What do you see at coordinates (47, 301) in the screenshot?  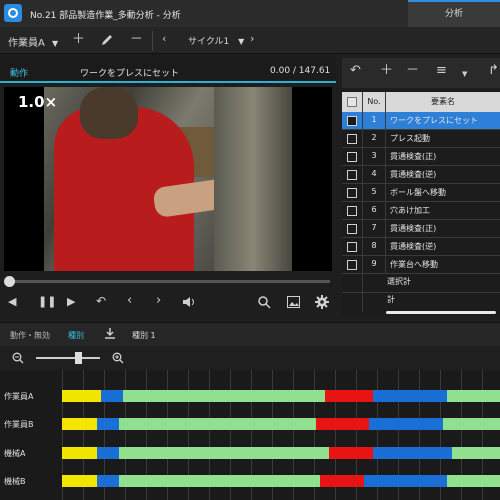 I see `pause-icon: ❚❚` at bounding box center [47, 301].